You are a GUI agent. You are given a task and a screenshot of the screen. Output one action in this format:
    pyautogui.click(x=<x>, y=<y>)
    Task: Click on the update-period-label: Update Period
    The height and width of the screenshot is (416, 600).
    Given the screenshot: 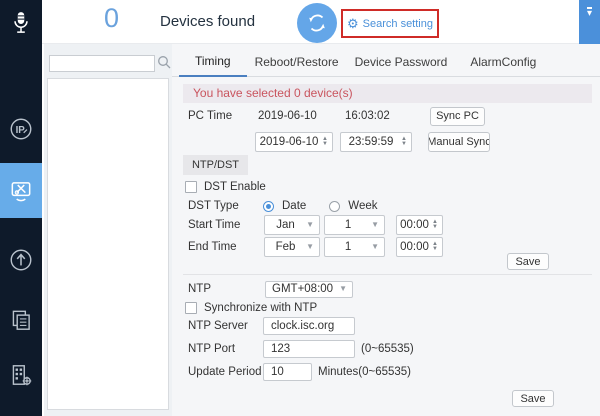 What is the action you would take?
    pyautogui.click(x=225, y=372)
    